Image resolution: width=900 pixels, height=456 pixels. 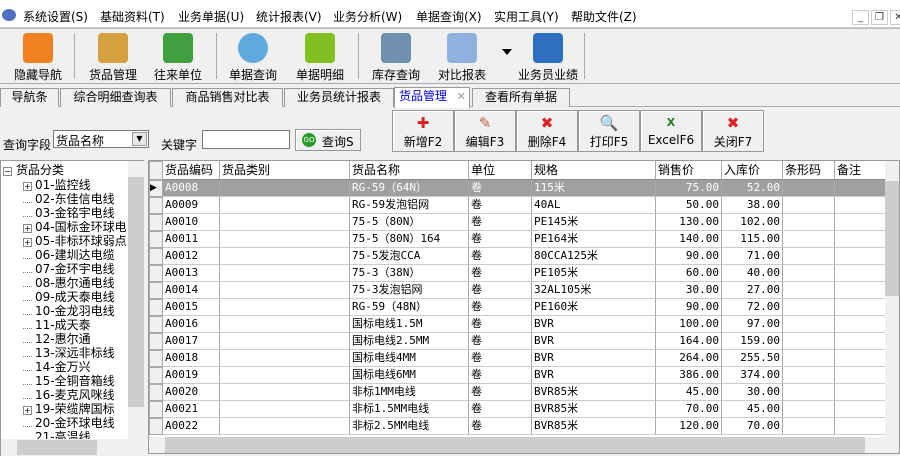 I want to click on column-header: 备注, so click(x=860, y=170).